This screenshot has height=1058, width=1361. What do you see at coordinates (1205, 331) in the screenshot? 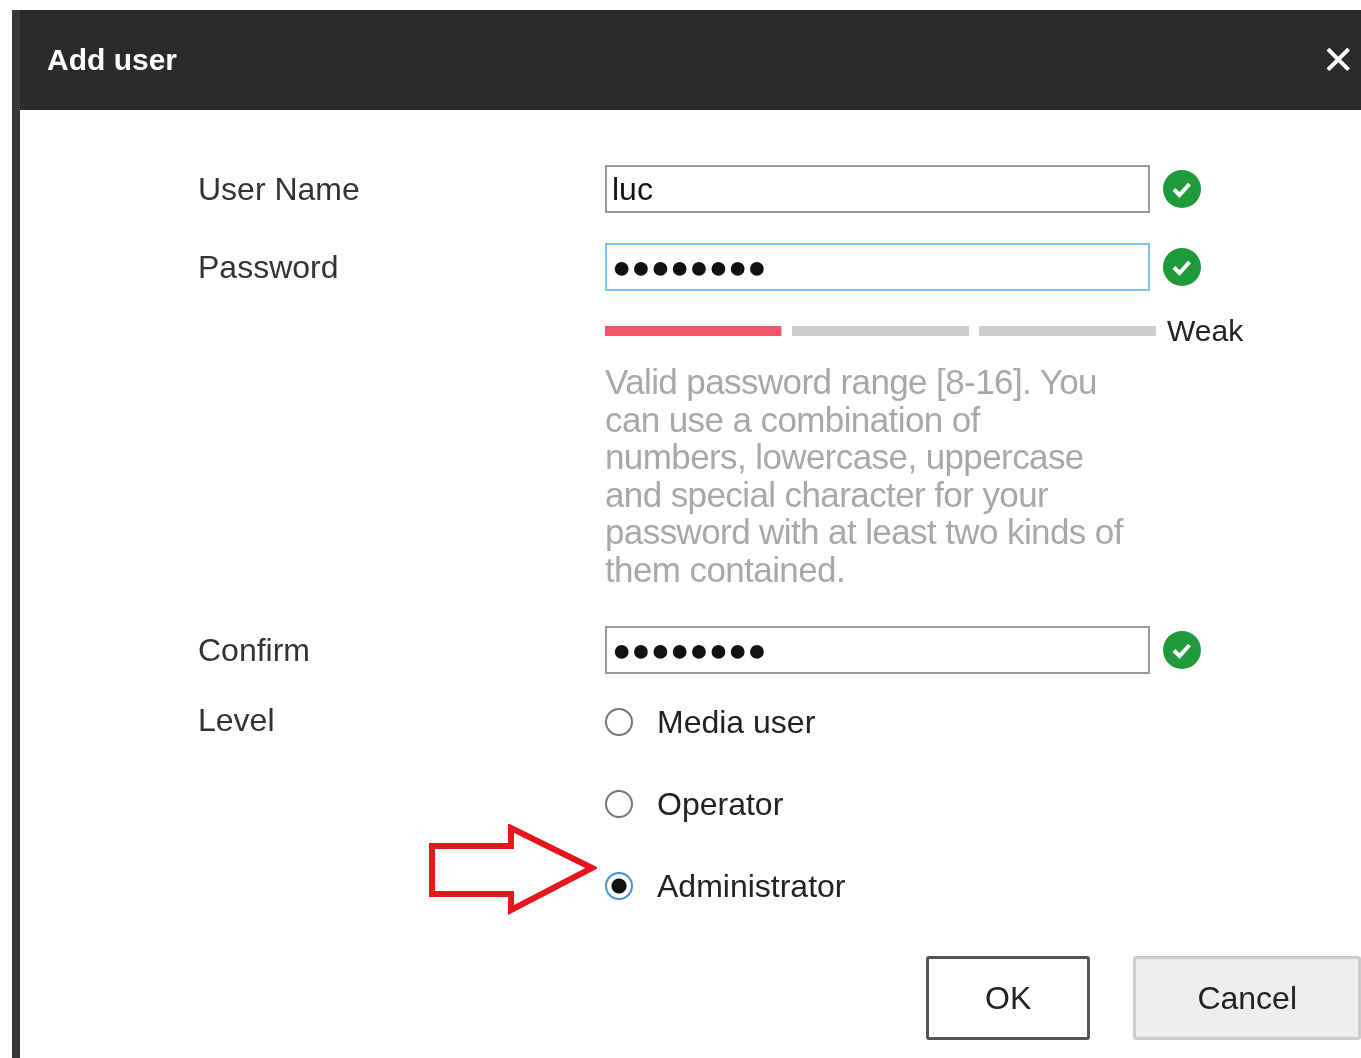
I see `strength-label: Weak` at bounding box center [1205, 331].